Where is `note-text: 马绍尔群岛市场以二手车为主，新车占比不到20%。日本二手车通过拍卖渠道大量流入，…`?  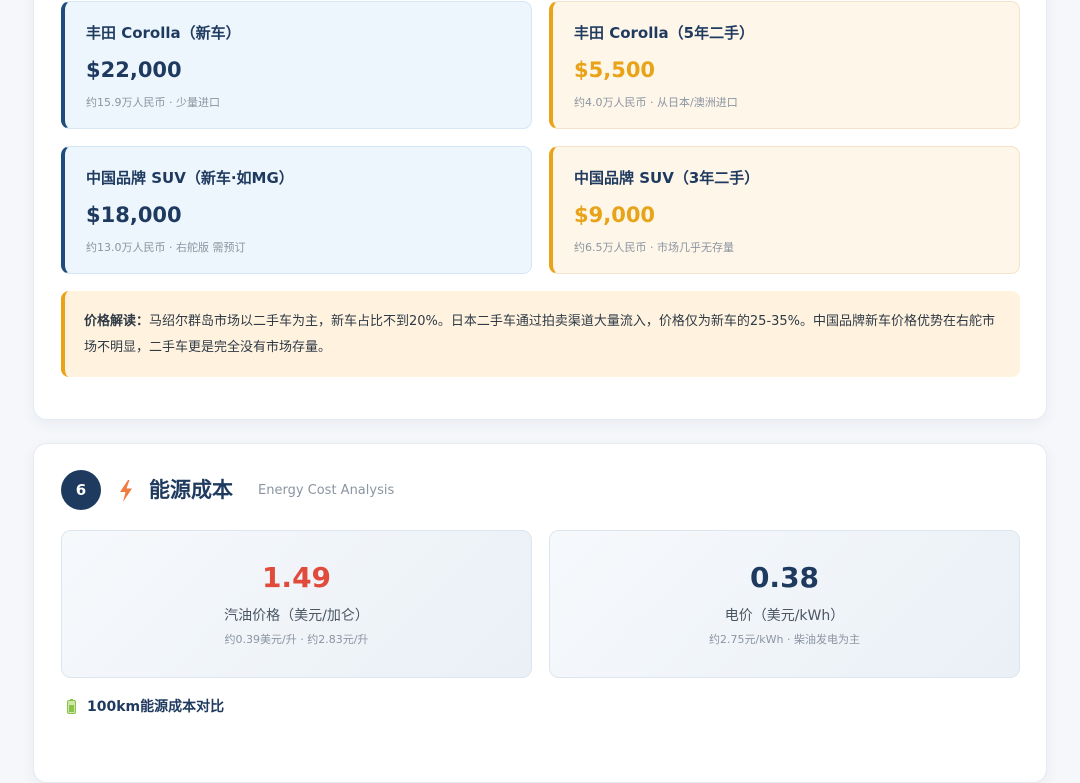
note-text: 马绍尔群岛市场以二手车为主，新车占比不到20%。日本二手车通过拍卖渠道大量流入，… is located at coordinates (540, 334).